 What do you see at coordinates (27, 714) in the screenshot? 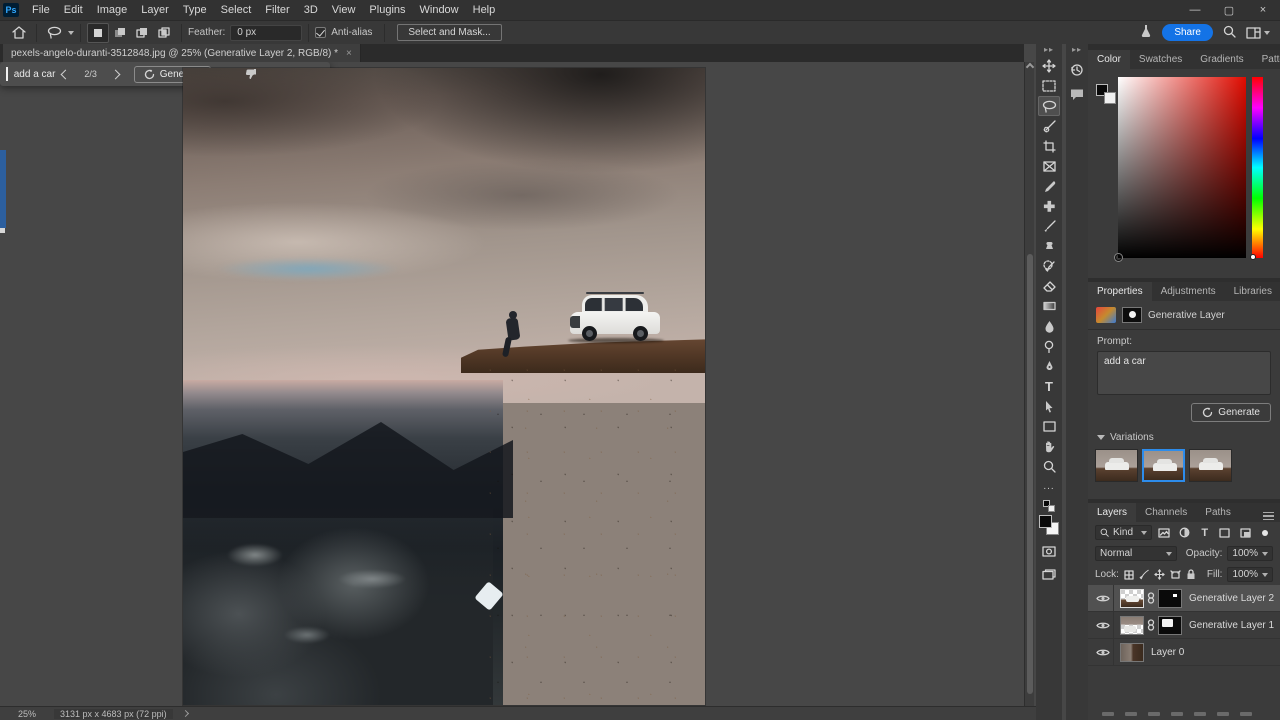
I see `zoom-level: 25%` at bounding box center [27, 714].